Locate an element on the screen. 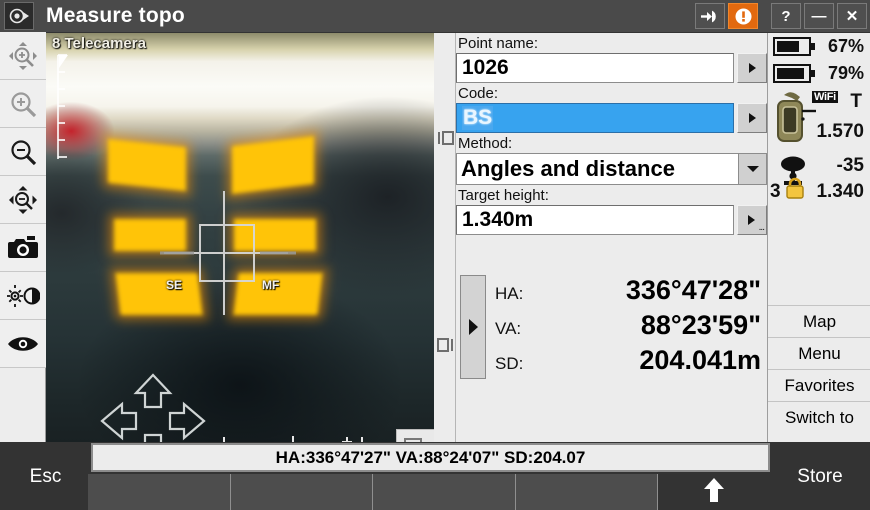 This screenshot has width=870, height=510. video-window-left-icon is located at coordinates (445, 140).